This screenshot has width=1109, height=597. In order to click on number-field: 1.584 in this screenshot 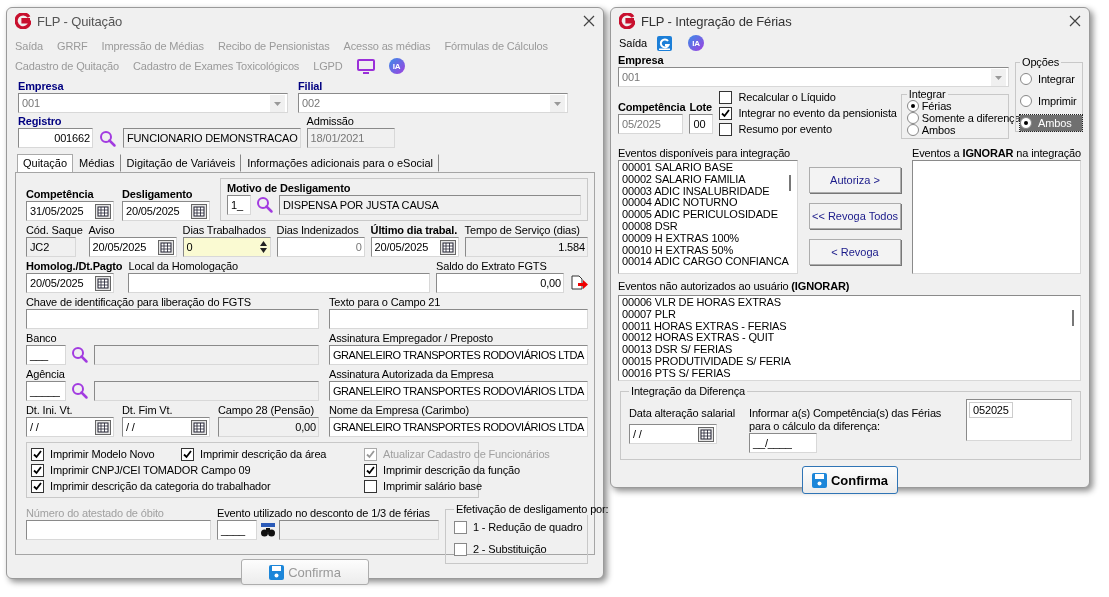, I will do `click(526, 247)`.